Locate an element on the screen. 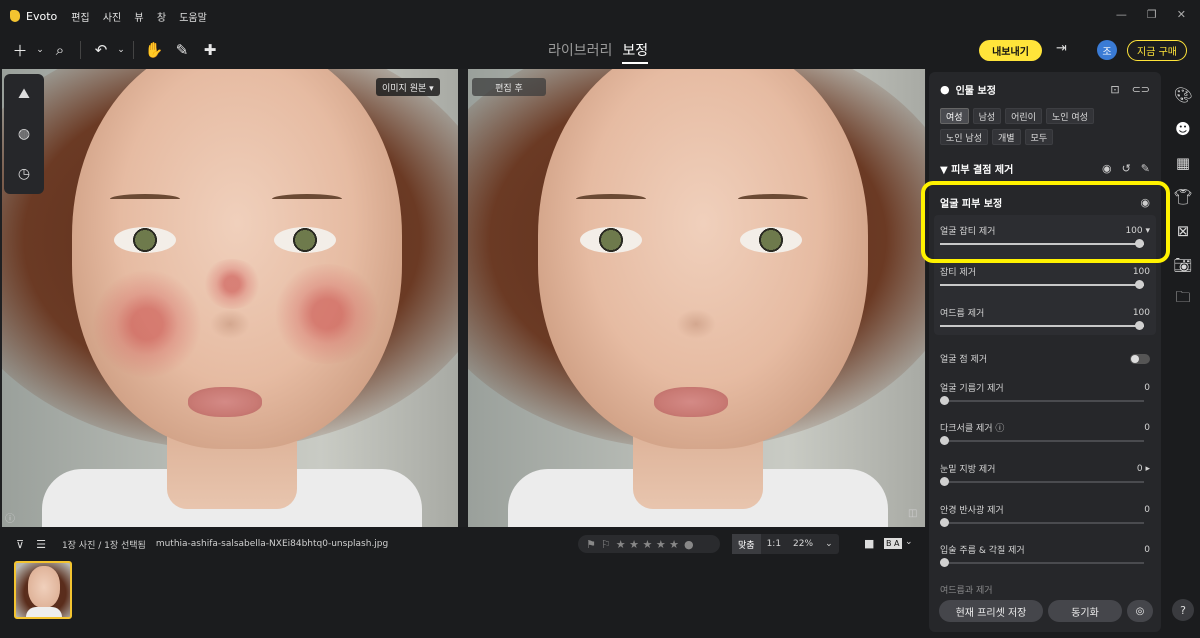 The width and height of the screenshot is (1200, 638). info-icon: ⓘ is located at coordinates (10, 517).